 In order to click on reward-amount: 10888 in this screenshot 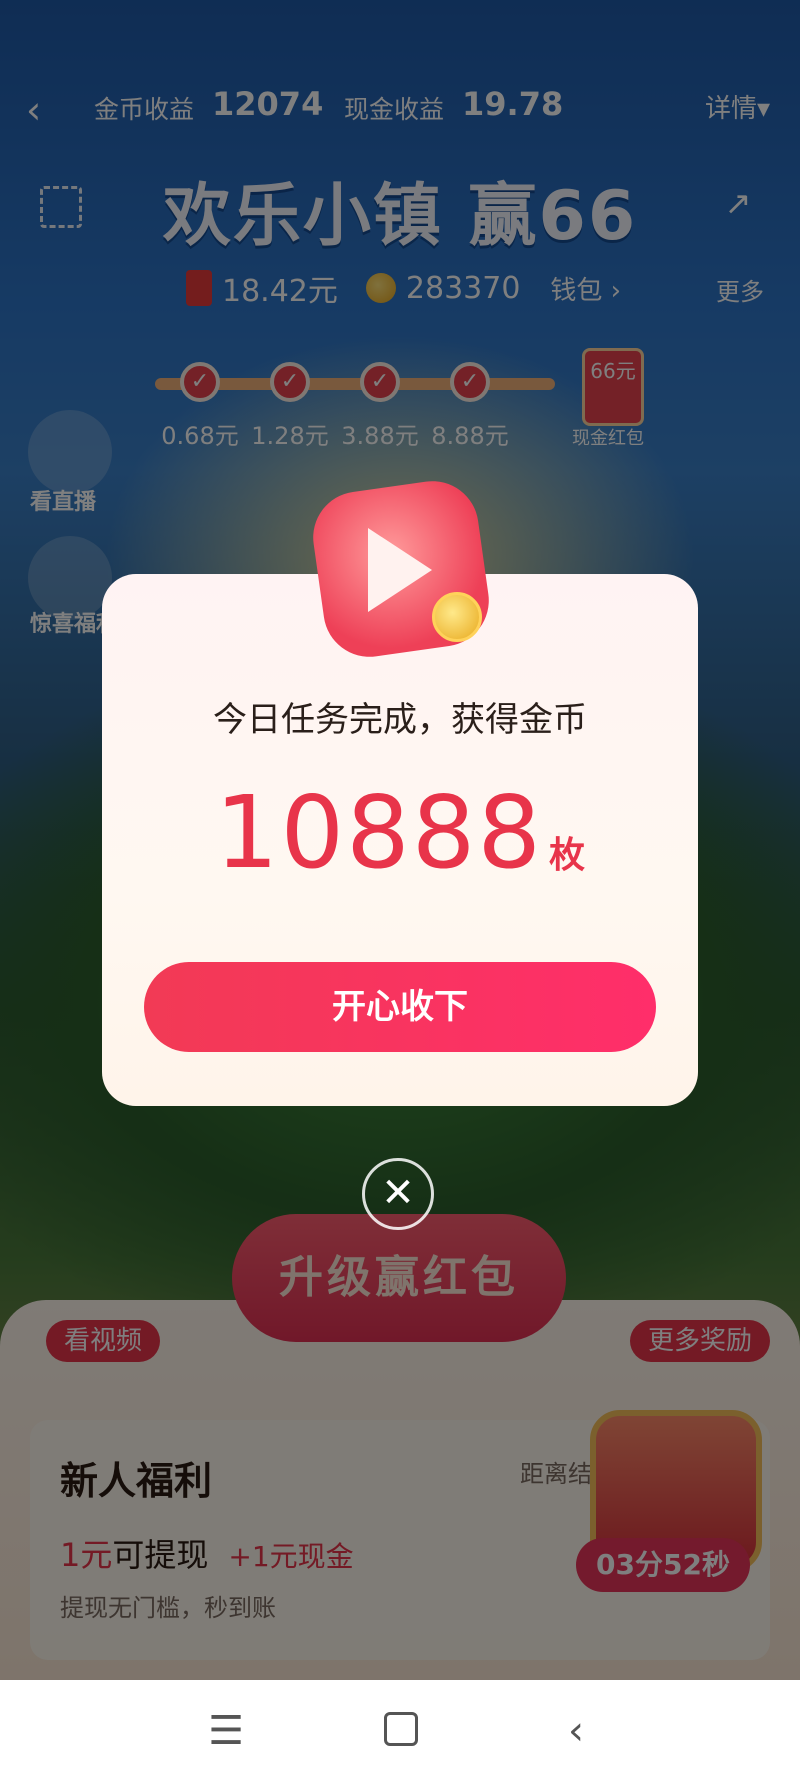, I will do `click(379, 832)`.